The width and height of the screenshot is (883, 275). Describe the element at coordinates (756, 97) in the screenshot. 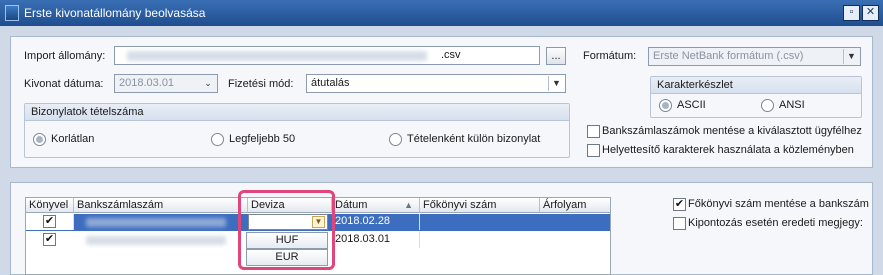

I see `charset-group: Karakterkészlet ASCII ANSI` at that location.